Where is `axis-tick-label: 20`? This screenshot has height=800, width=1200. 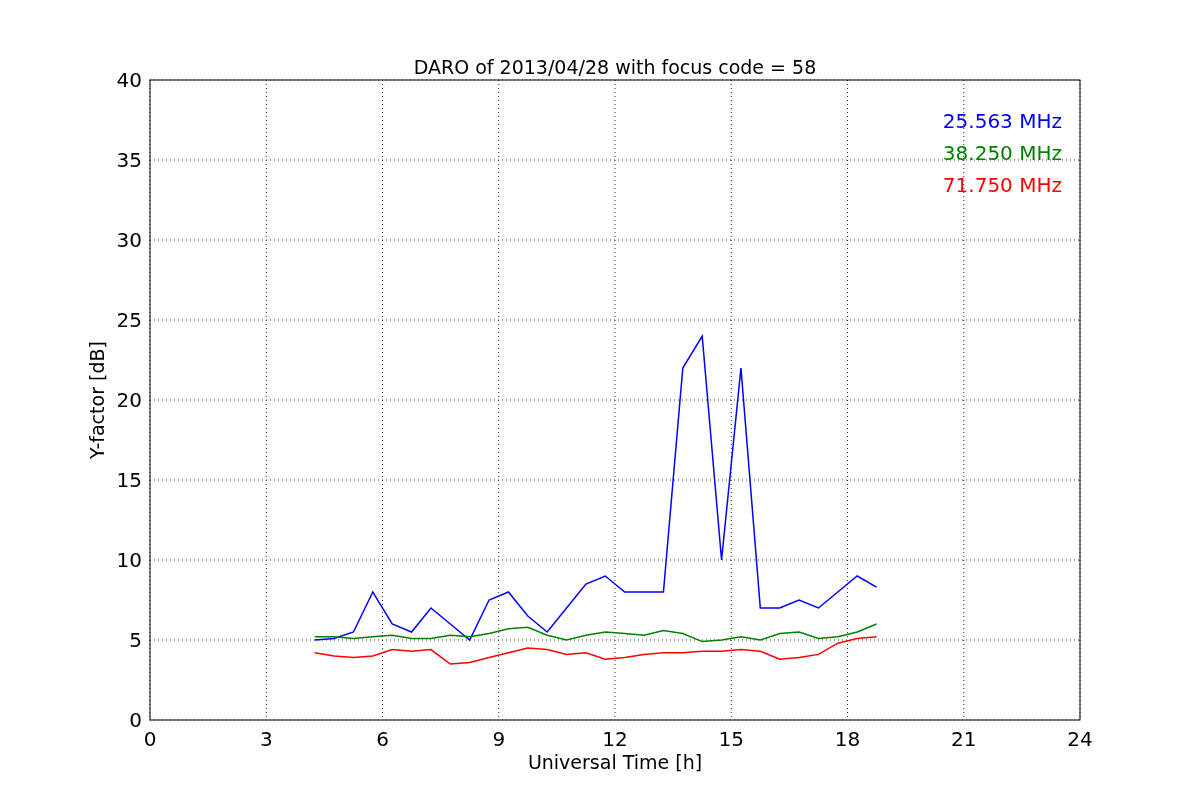 axis-tick-label: 20 is located at coordinates (129, 400).